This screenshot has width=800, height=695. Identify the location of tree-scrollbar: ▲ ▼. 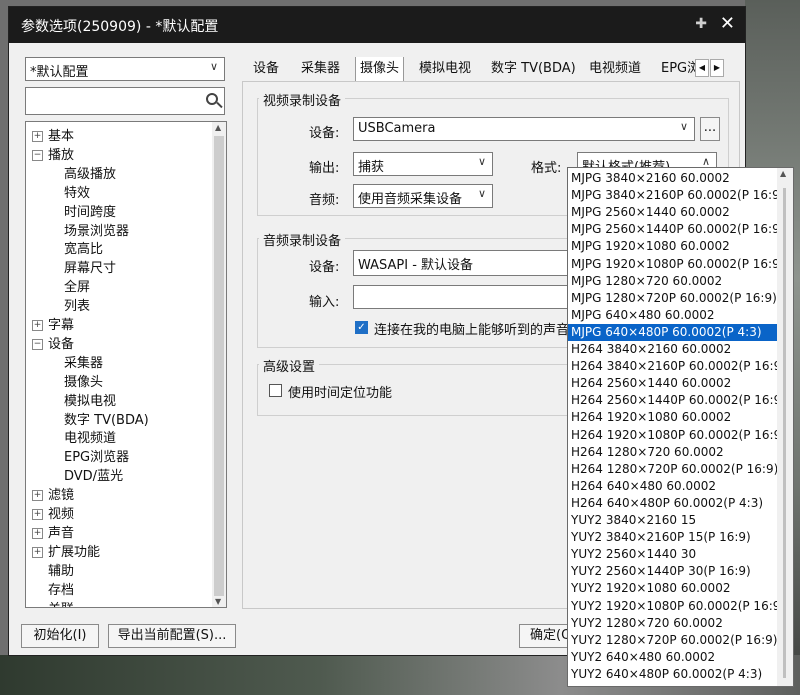
(219, 364).